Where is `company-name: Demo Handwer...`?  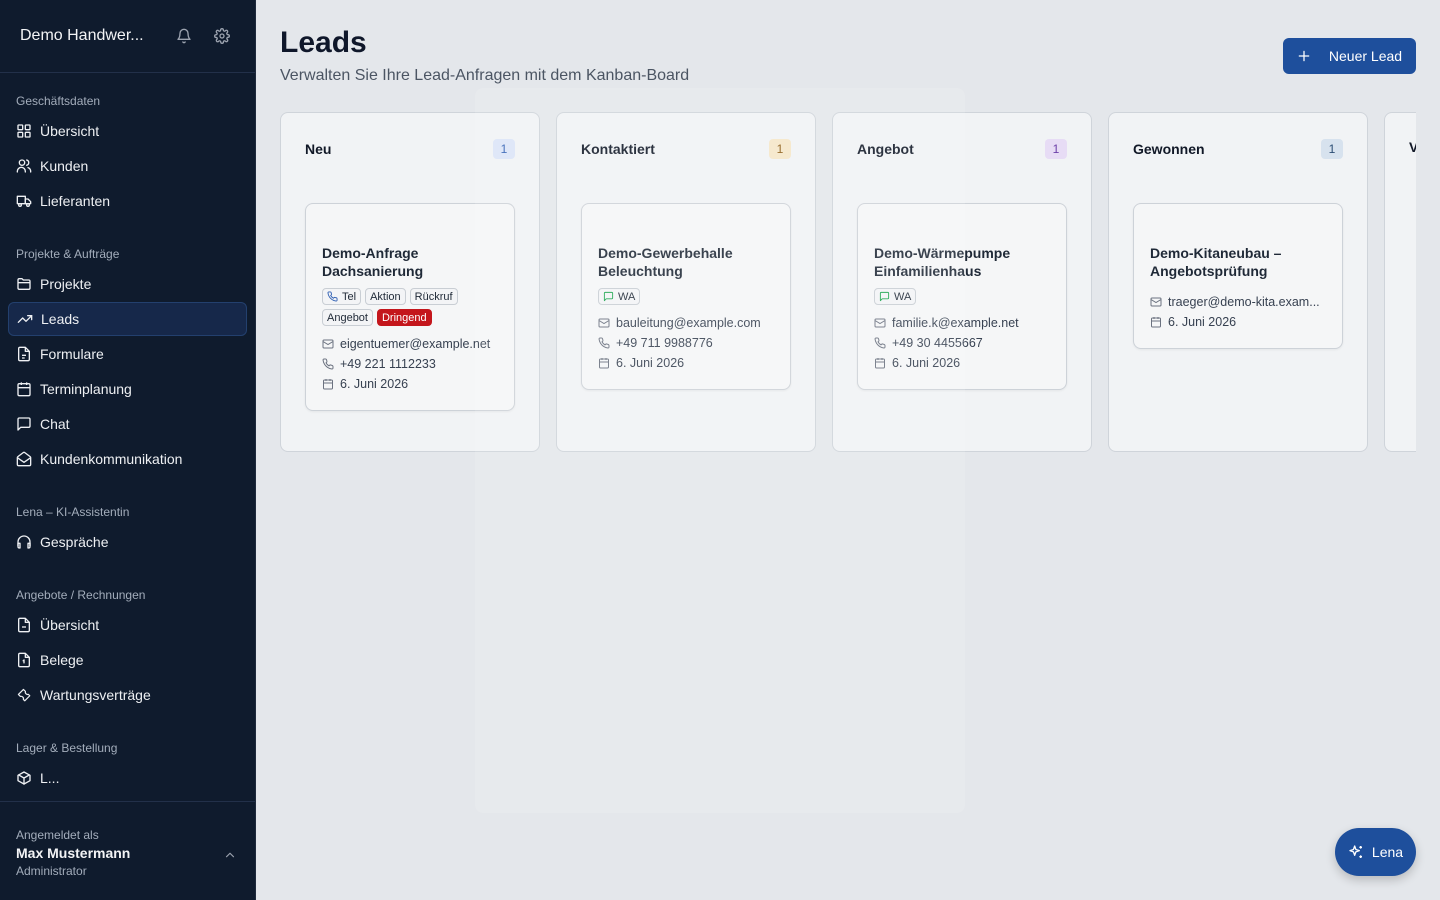 company-name: Demo Handwer... is located at coordinates (88, 36).